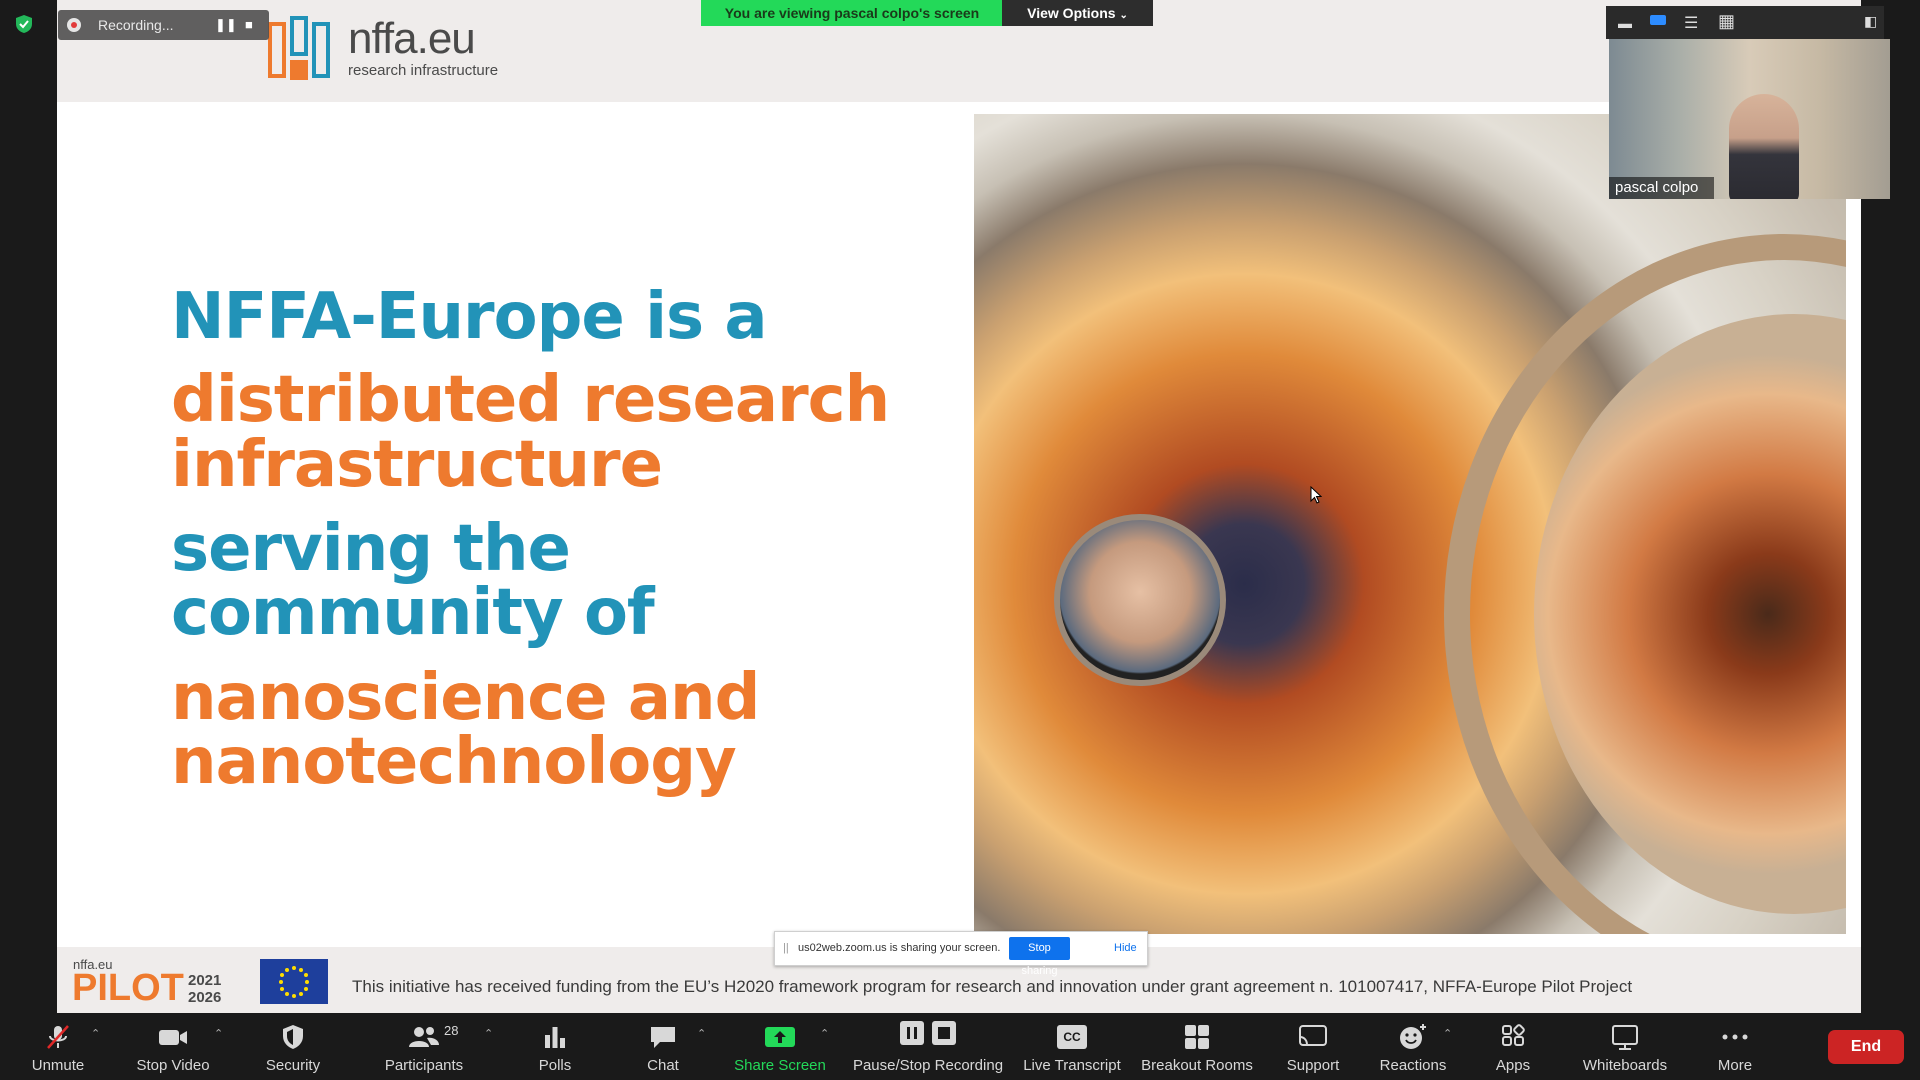  Describe the element at coordinates (173, 1046) in the screenshot. I see `stop-video-button: Stop Video` at that location.